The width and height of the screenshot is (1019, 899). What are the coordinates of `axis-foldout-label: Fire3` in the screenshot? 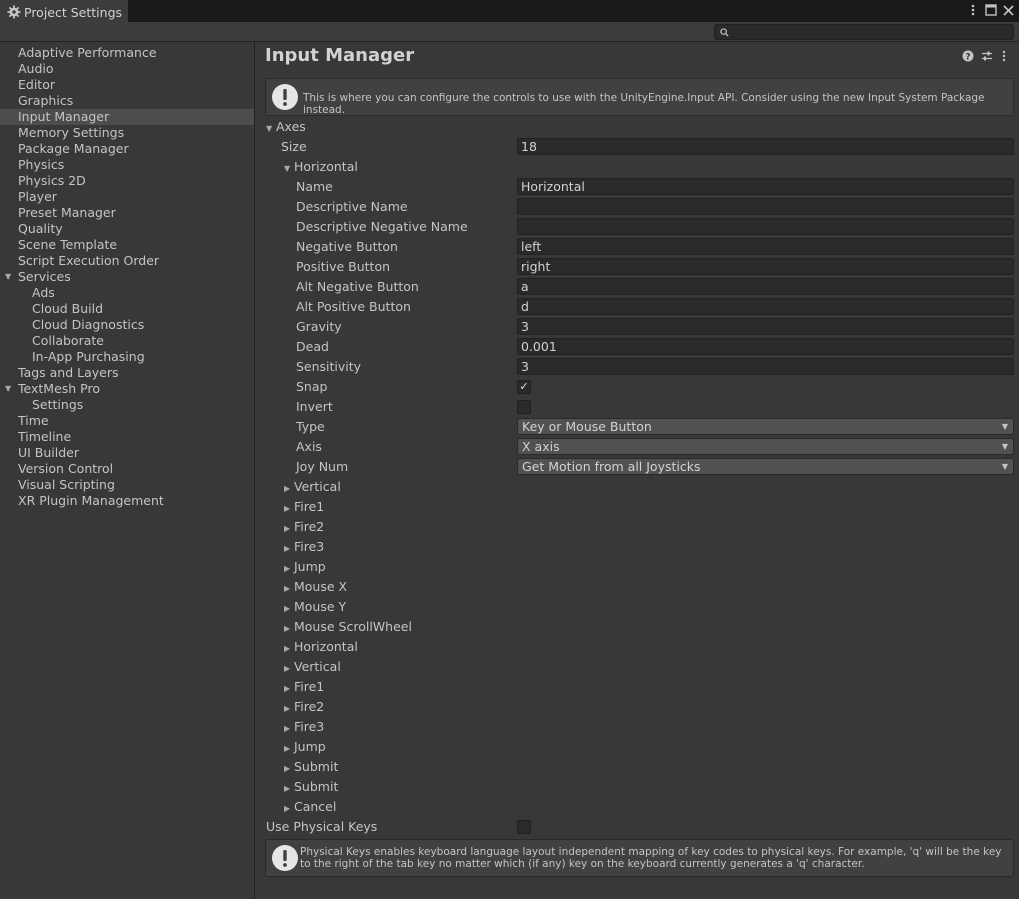 It's located at (309, 726).